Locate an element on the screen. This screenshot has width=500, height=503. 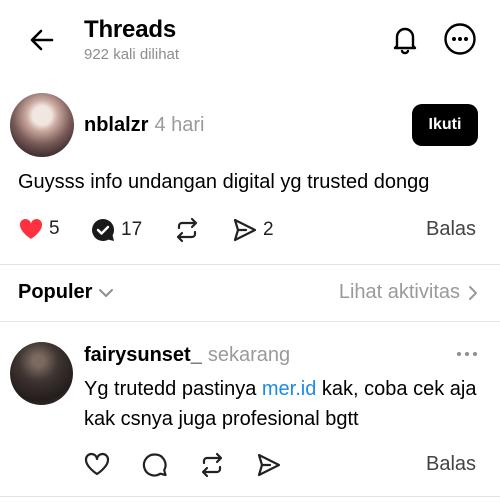
like-count: 5 is located at coordinates (54, 228).